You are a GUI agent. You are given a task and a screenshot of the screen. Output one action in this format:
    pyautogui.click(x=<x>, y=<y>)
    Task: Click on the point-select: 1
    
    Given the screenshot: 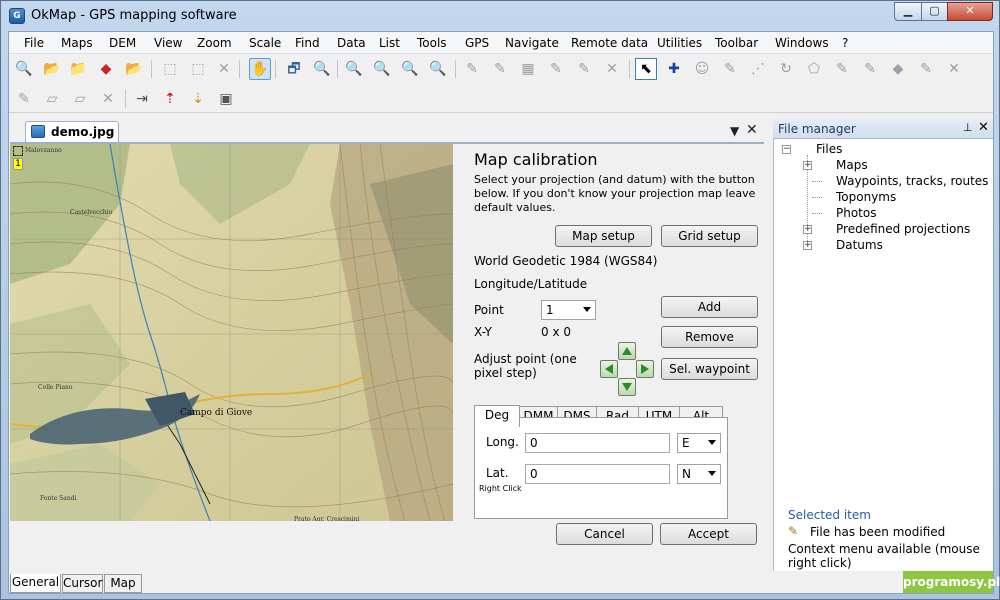 What is the action you would take?
    pyautogui.click(x=568, y=310)
    